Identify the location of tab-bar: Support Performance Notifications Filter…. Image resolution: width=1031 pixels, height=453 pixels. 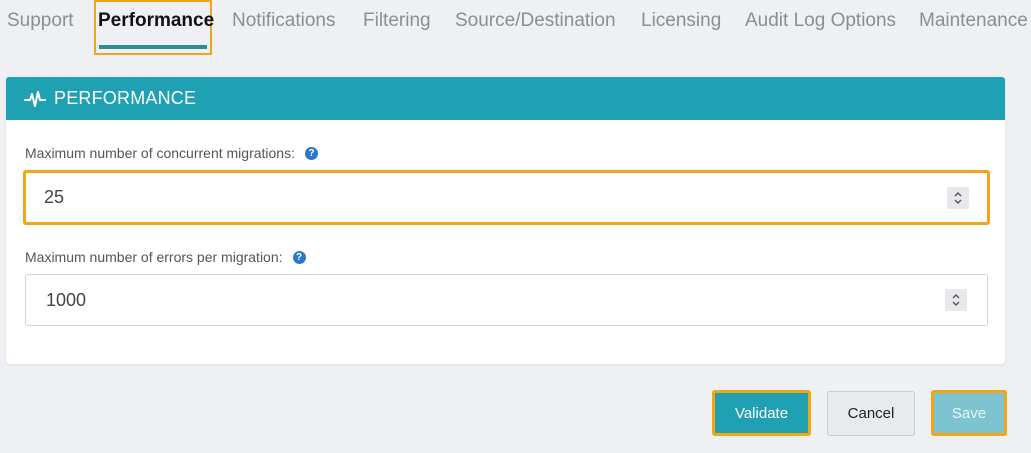
(515, 29).